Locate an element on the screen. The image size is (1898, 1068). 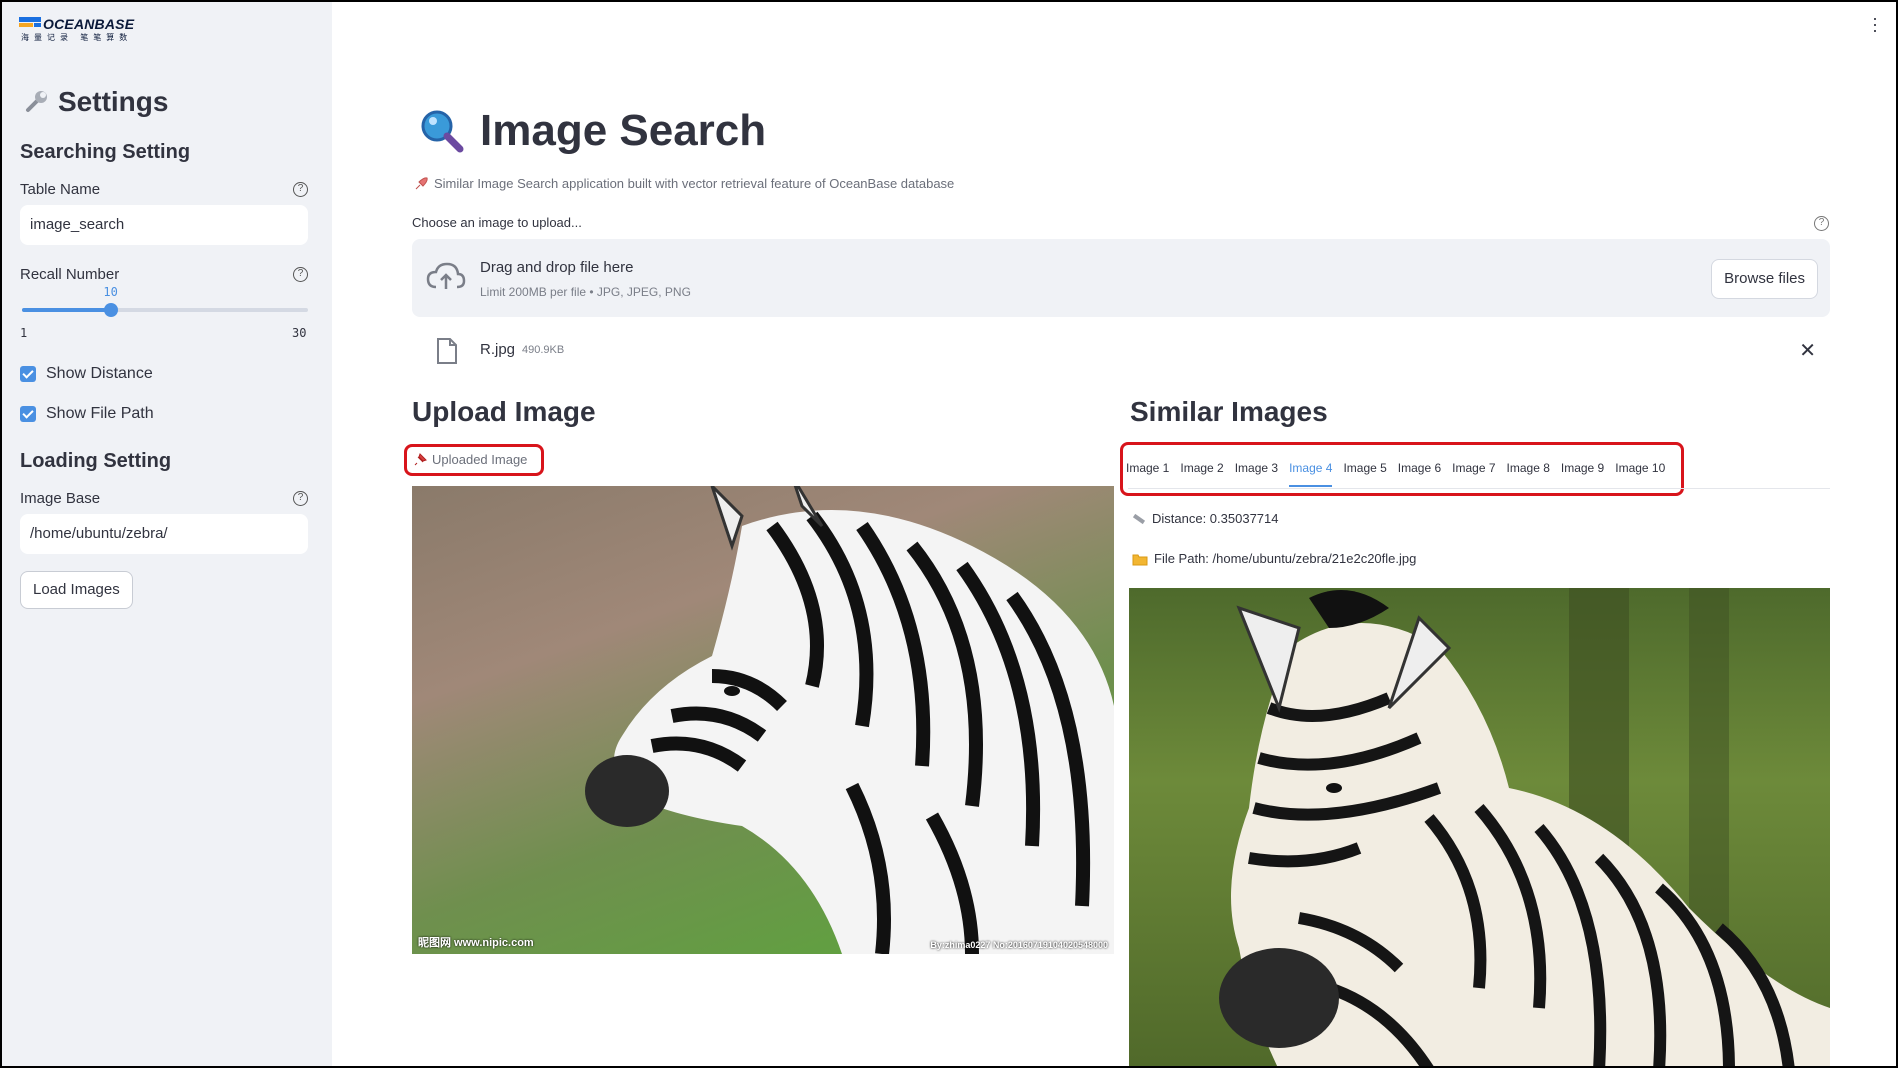
tab-image-2: Image 2 is located at coordinates (1201, 471).